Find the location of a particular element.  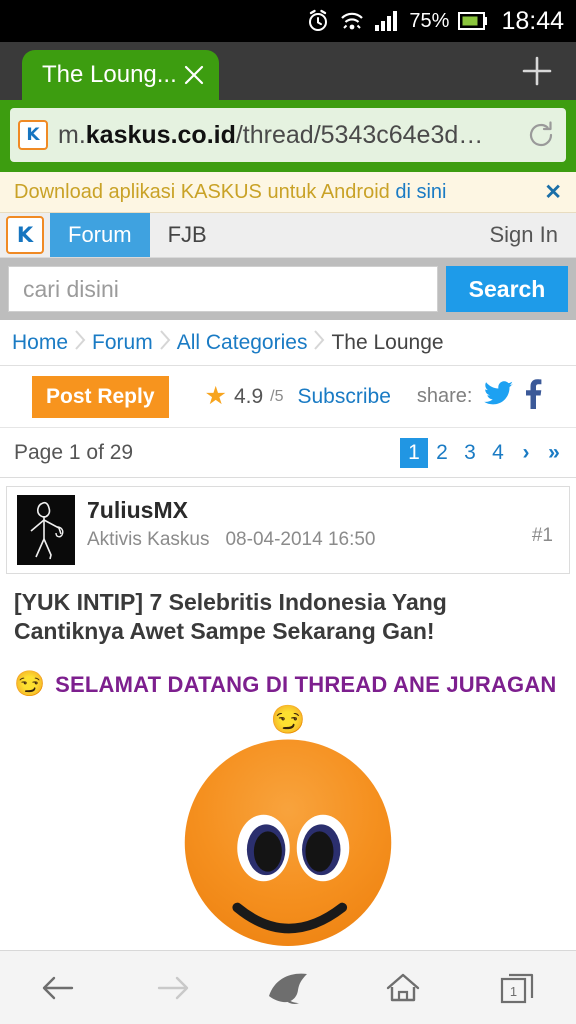

forward-icon is located at coordinates (173, 988).